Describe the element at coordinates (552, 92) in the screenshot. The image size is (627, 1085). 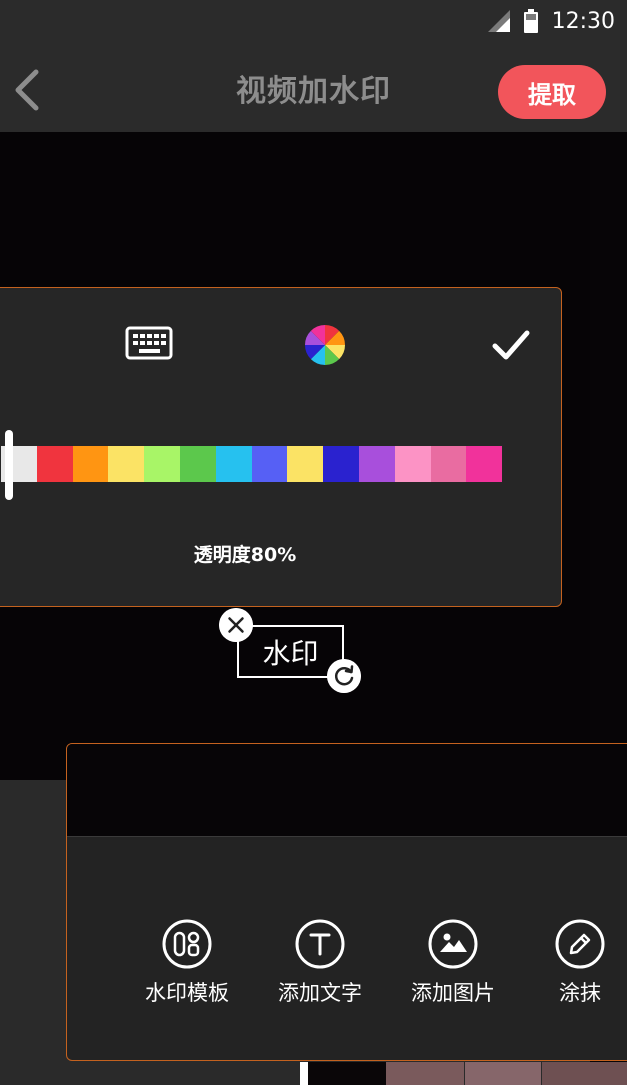
I see `extract-button: 提取` at that location.